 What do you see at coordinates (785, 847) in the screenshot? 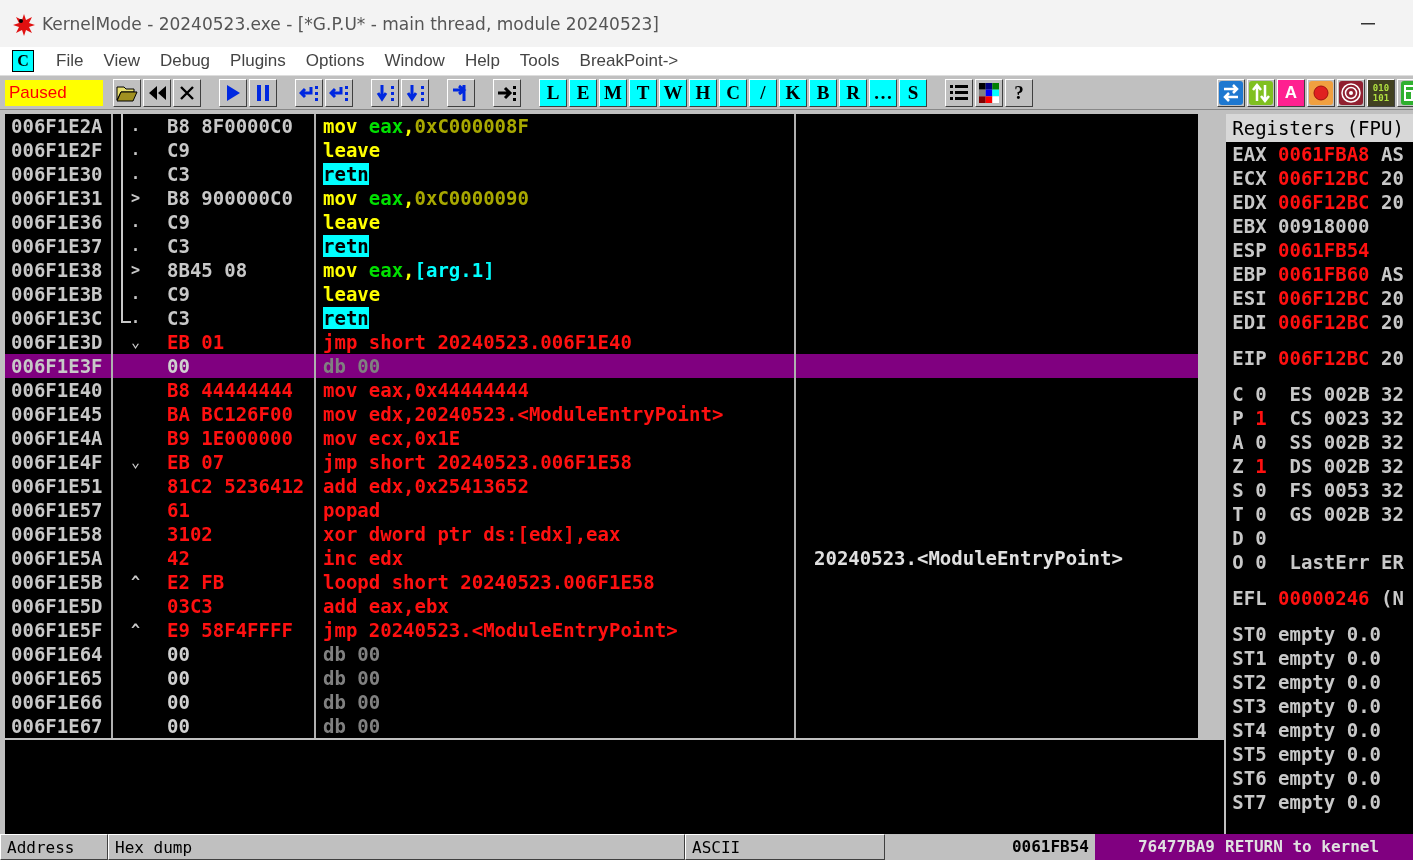
I see `column-header: ASCII` at bounding box center [785, 847].